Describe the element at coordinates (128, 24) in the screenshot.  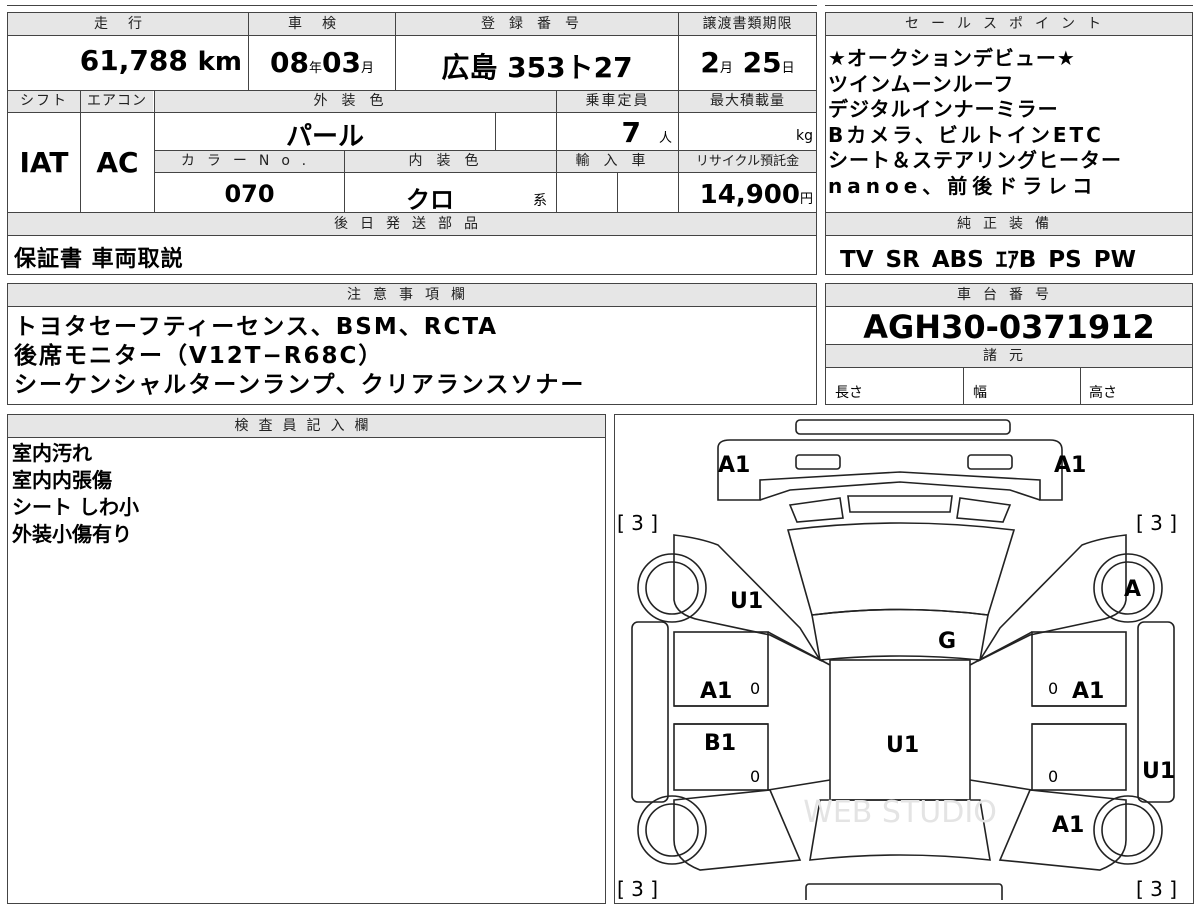
I see `mileage-header: 走行` at that location.